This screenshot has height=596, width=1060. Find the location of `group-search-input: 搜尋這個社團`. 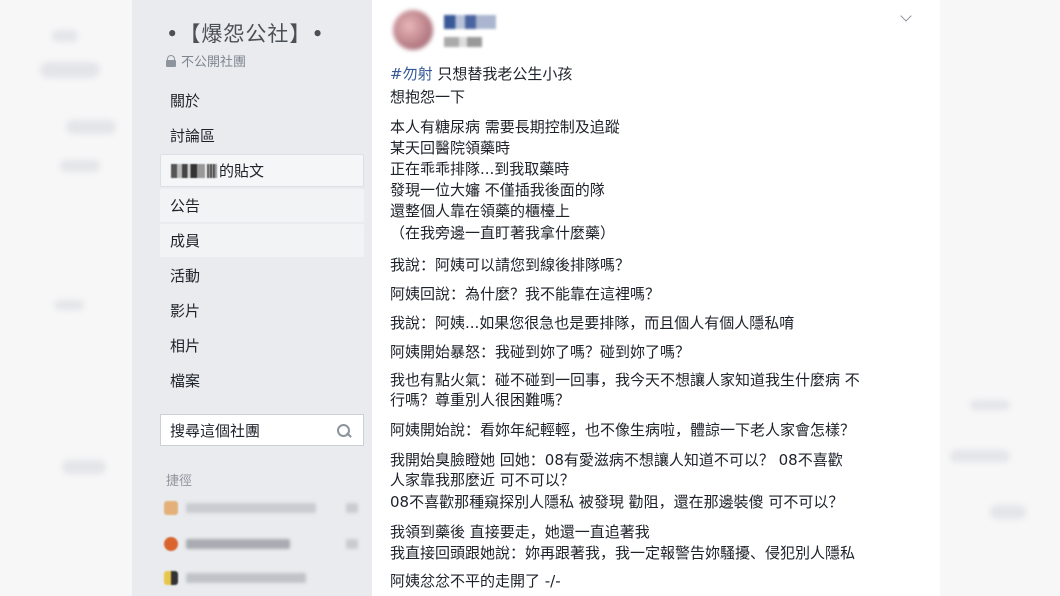

group-search-input: 搜尋這個社團 is located at coordinates (262, 430).